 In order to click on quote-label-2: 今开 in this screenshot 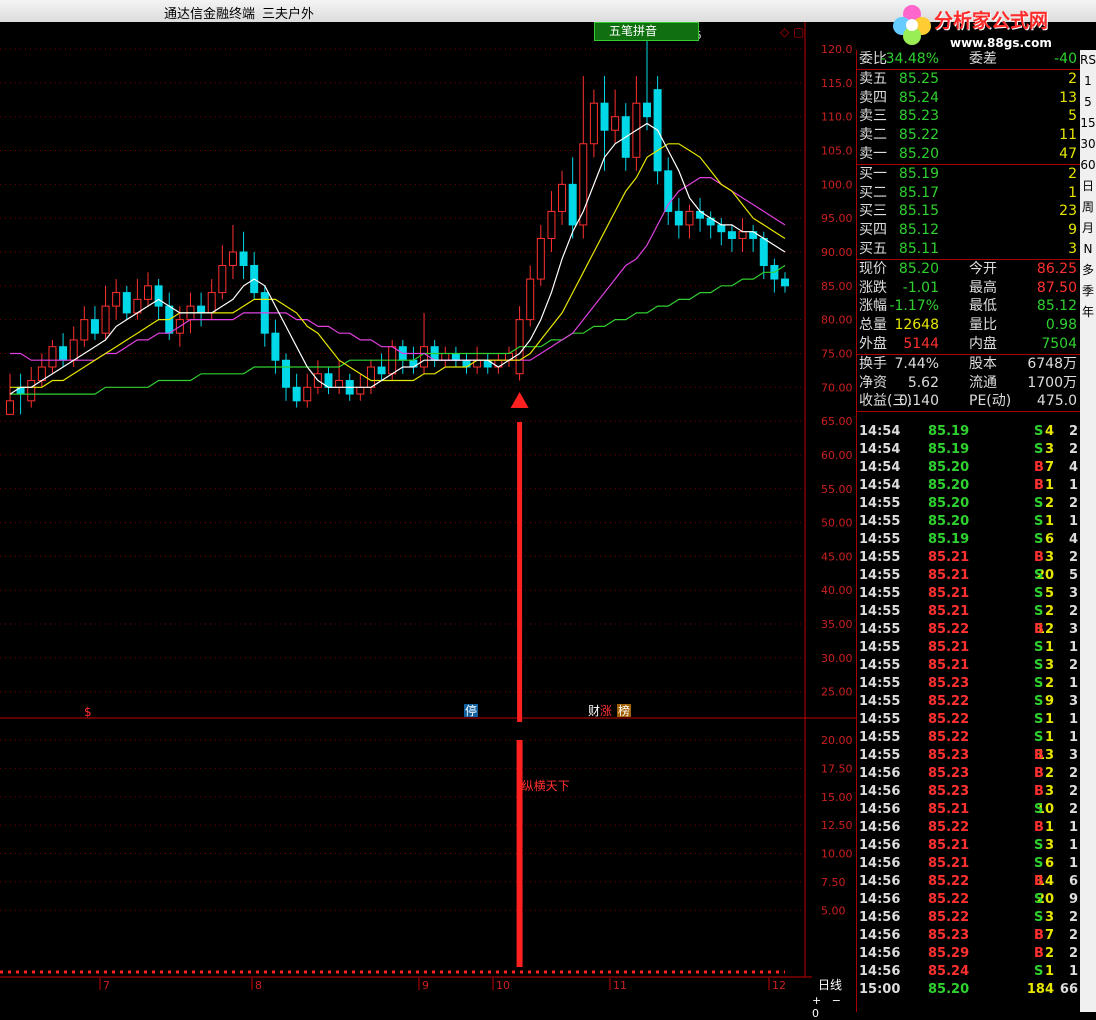, I will do `click(983, 268)`.